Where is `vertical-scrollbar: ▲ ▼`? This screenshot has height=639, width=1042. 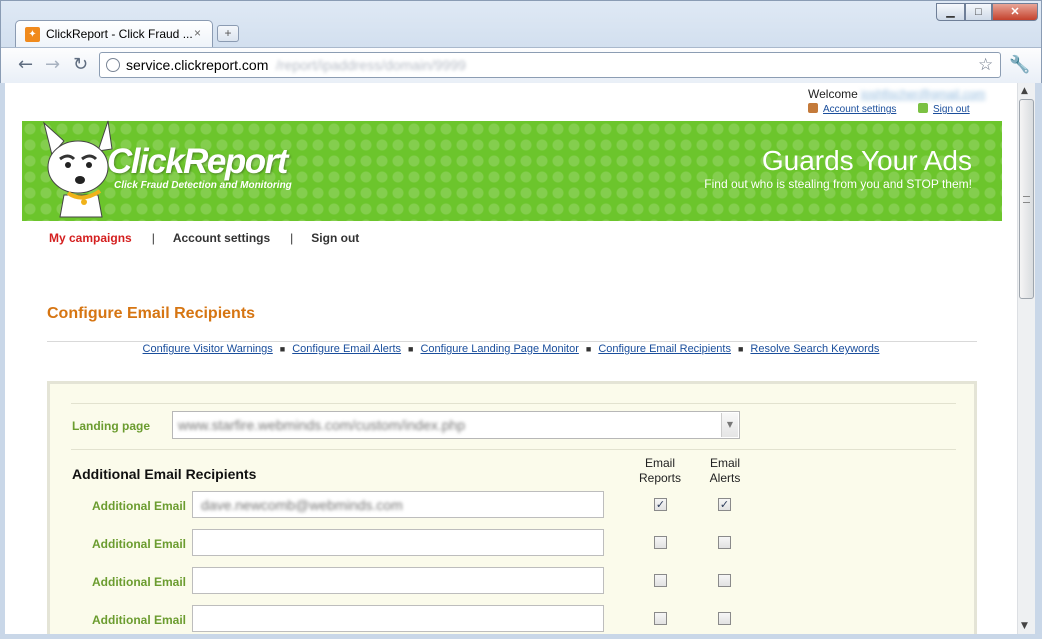 vertical-scrollbar: ▲ ▼ is located at coordinates (1026, 358).